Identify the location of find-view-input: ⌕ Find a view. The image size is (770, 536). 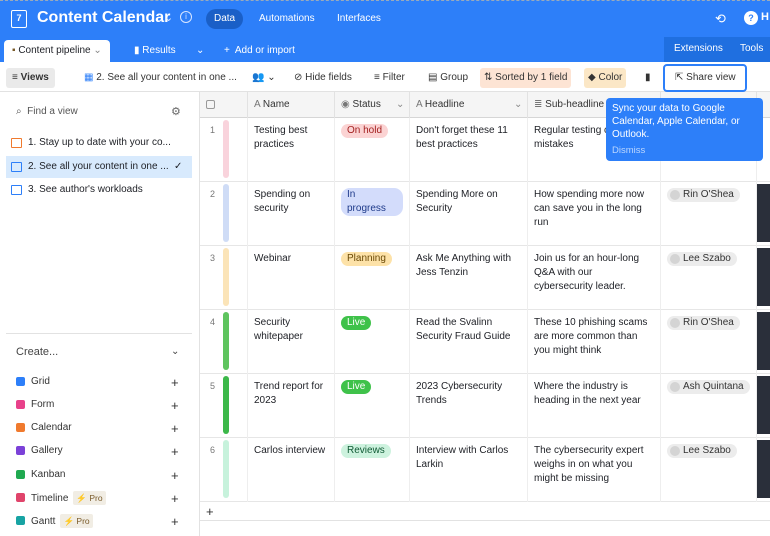
(47, 111).